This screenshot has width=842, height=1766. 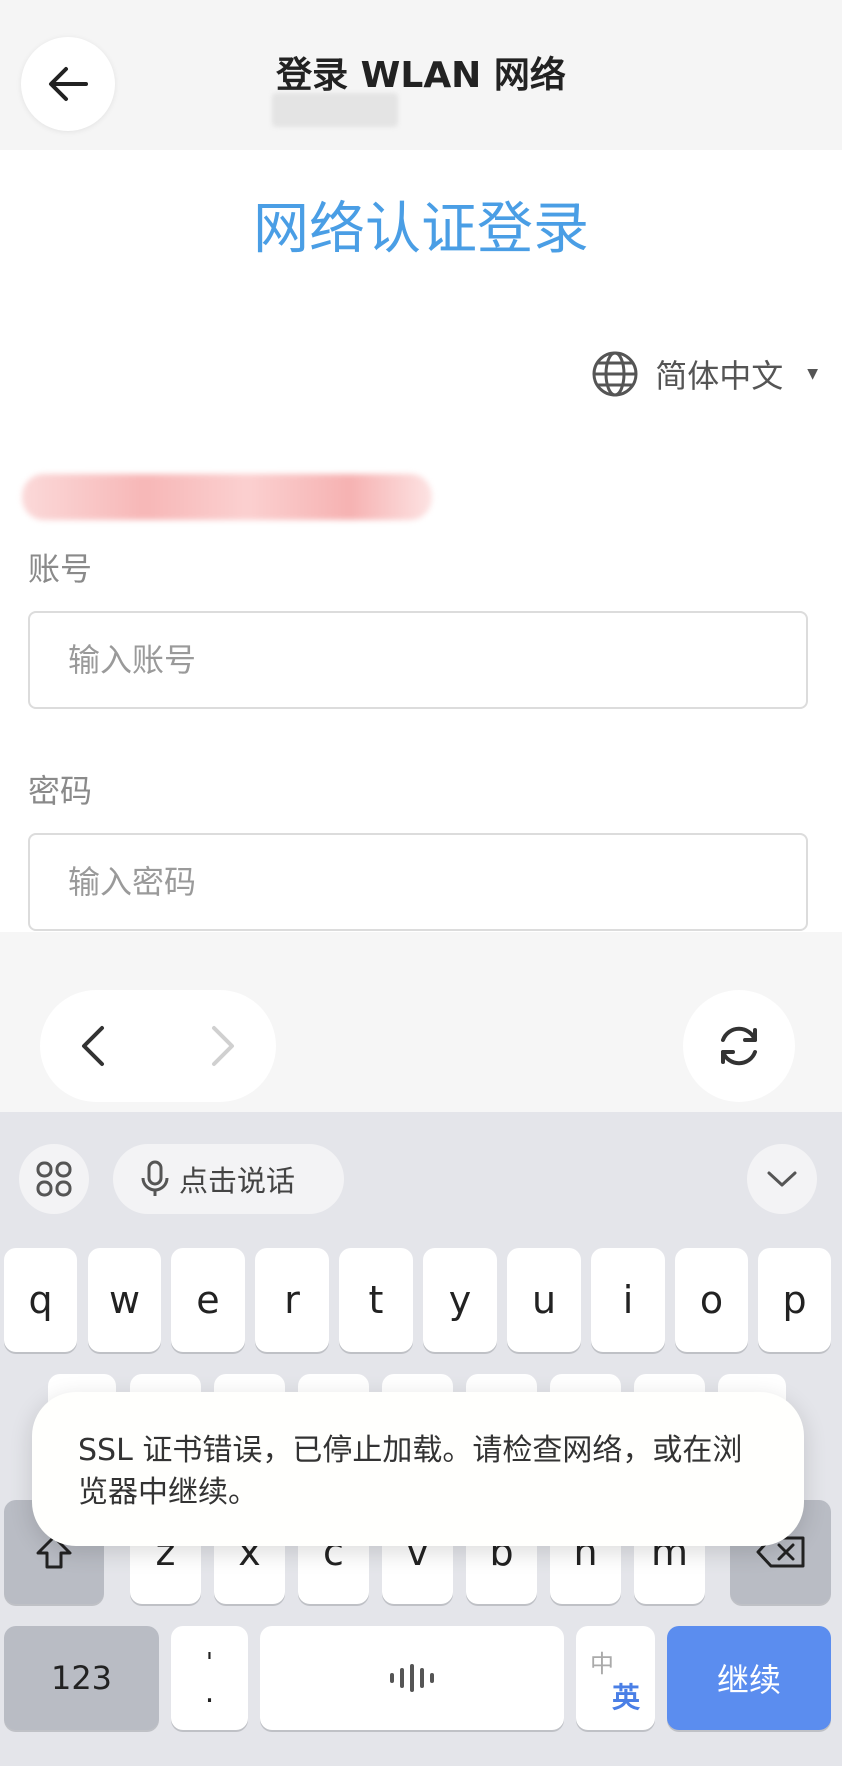 I want to click on voice-input-label: 点击说话, so click(x=237, y=1181).